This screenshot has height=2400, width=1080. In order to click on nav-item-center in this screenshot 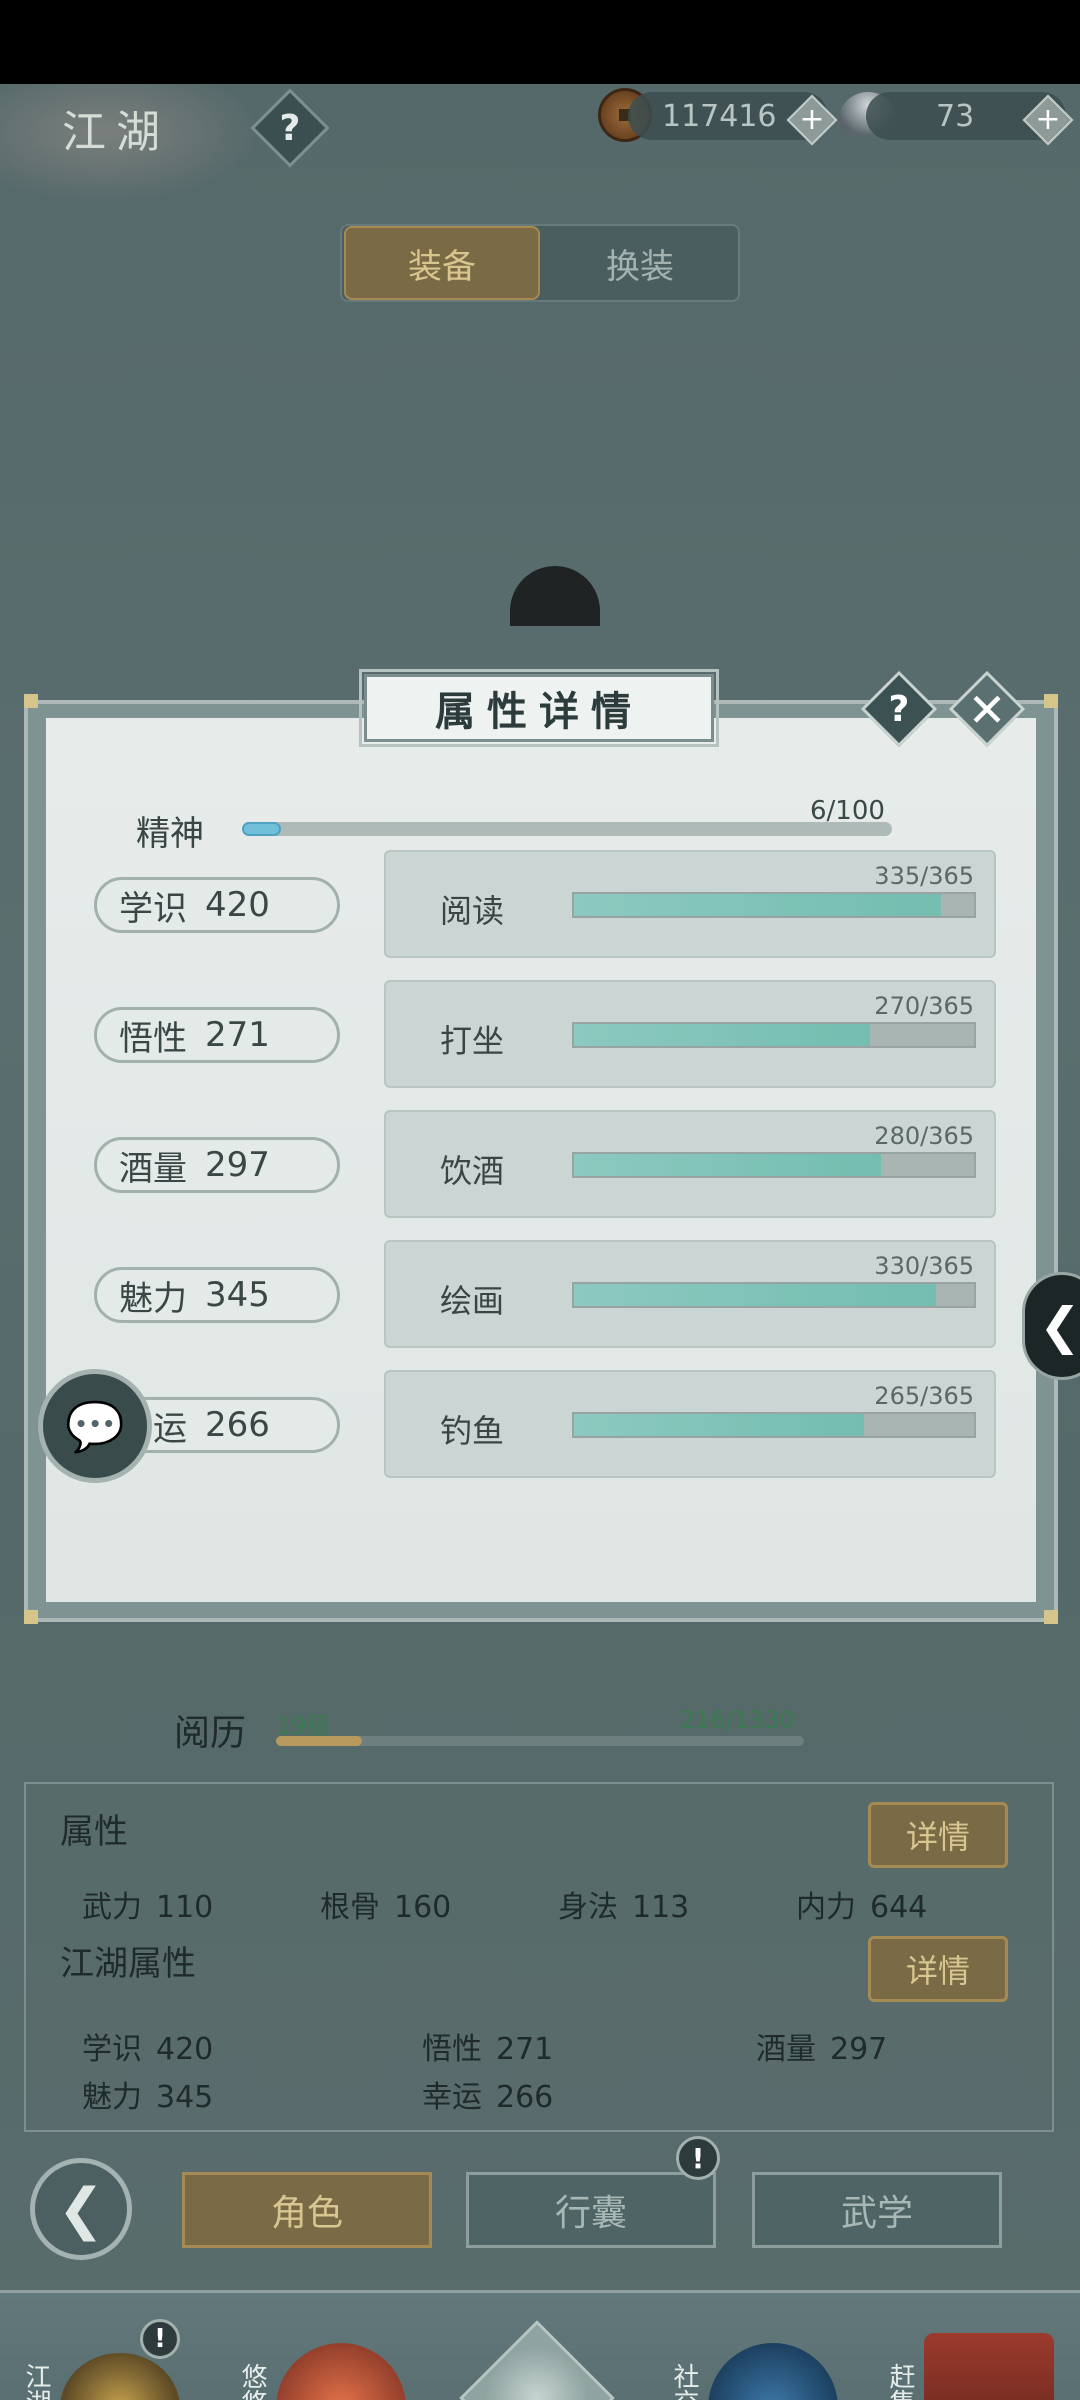, I will do `click(540, 2346)`.